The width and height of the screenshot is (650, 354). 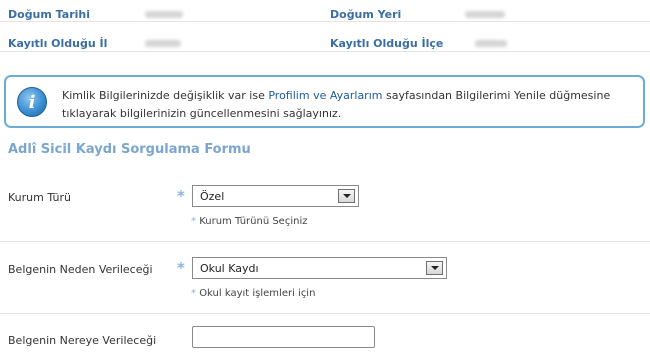 I want to click on registered-district-value-redacted, so click(x=491, y=43).